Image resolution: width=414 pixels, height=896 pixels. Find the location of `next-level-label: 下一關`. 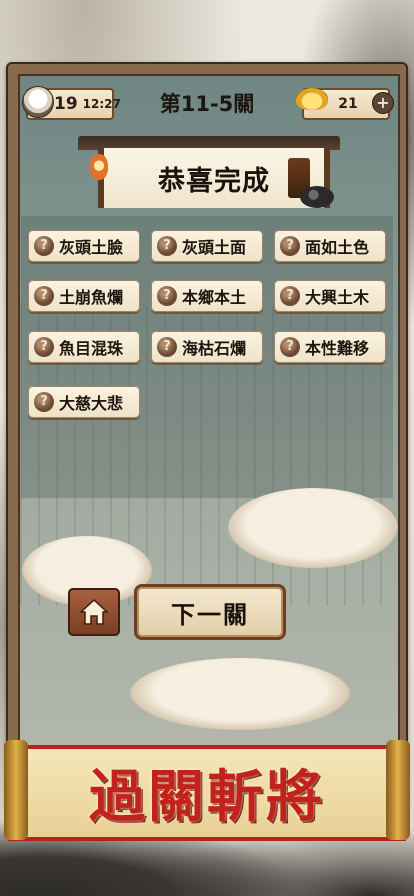

next-level-label: 下一關 is located at coordinates (210, 614).